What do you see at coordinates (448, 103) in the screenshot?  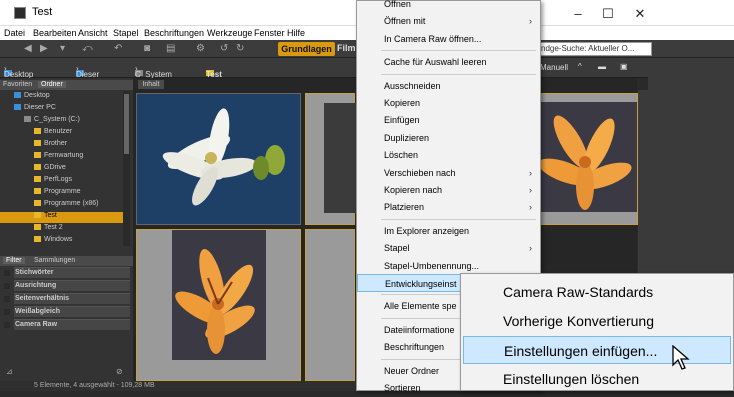 I see `menu-item-kopieren: Kopieren` at bounding box center [448, 103].